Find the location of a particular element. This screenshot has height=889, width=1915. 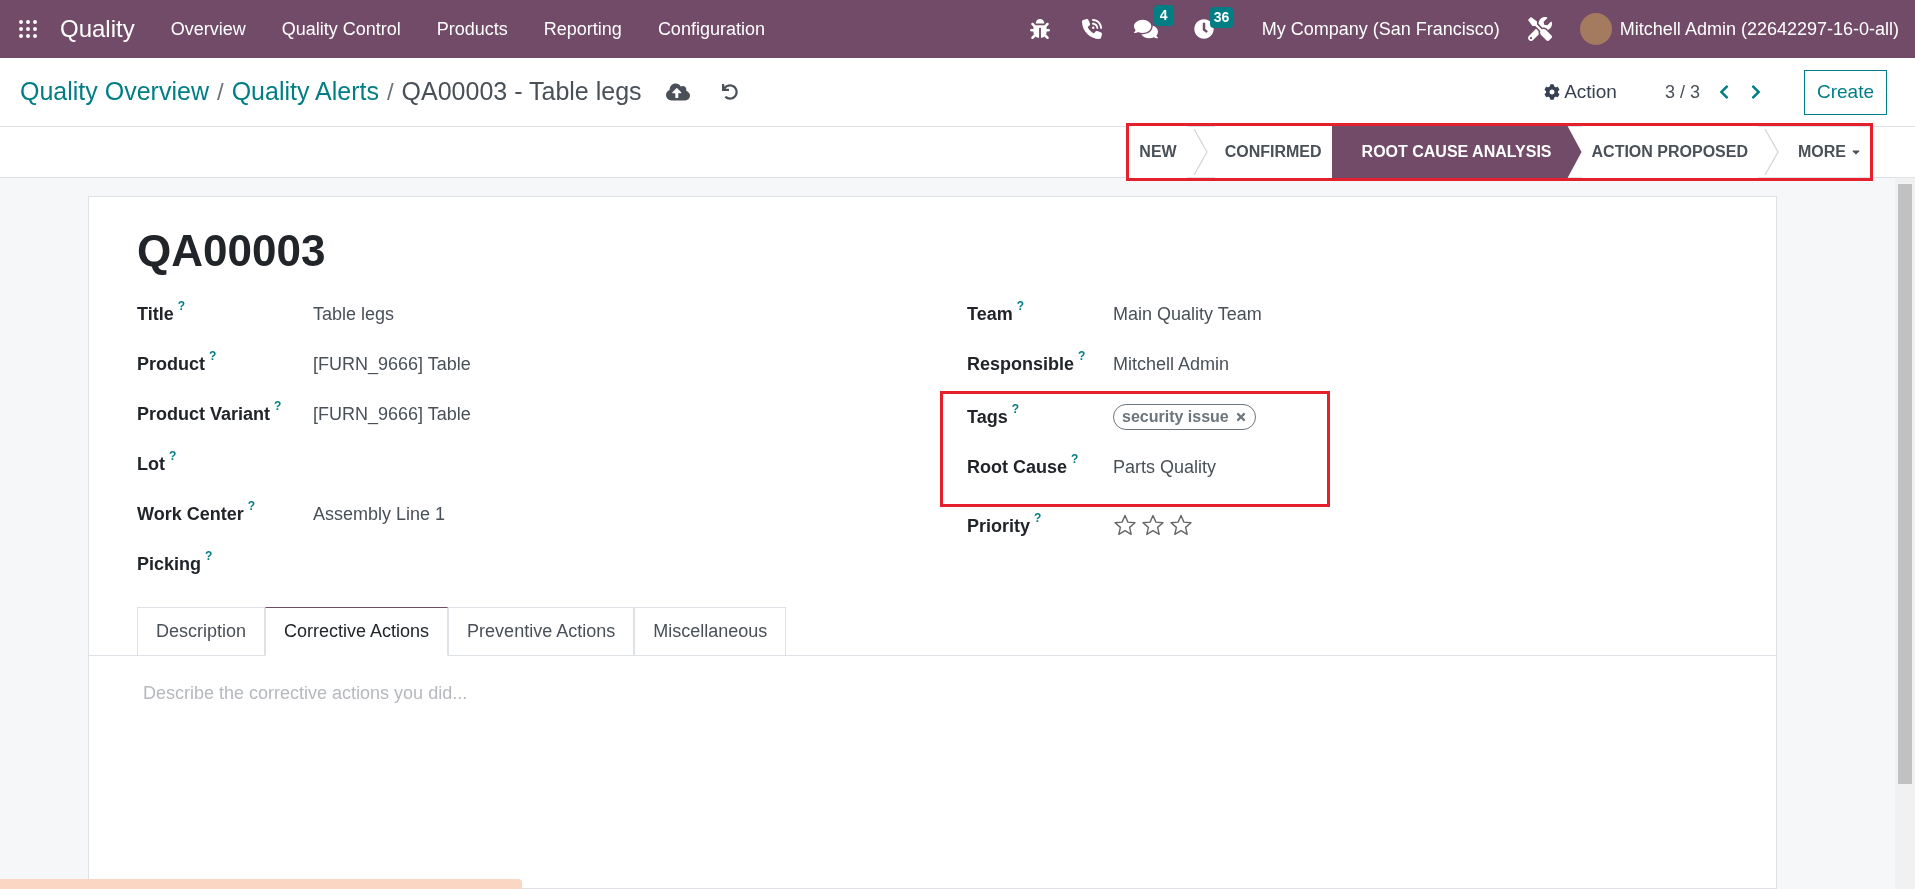

discard-icon is located at coordinates (729, 92).